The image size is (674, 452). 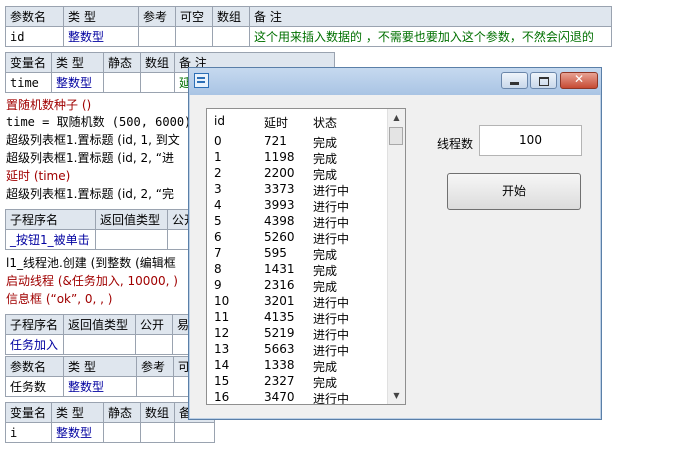 I want to click on list-item: 2 2200 完成, so click(x=298, y=174).